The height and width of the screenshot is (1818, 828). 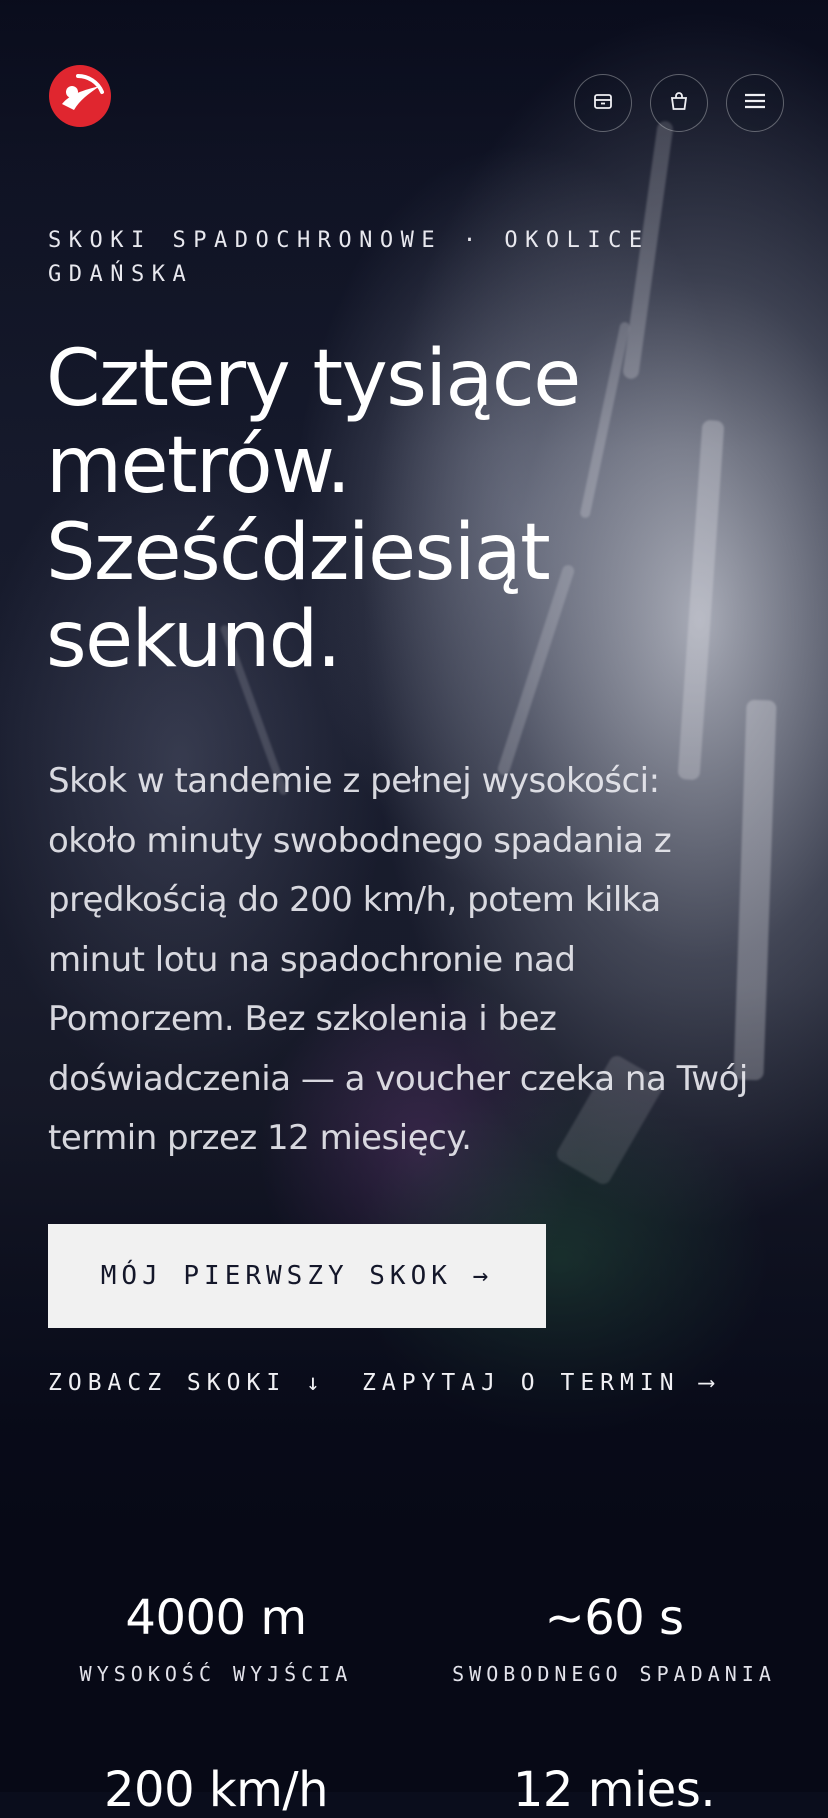 I want to click on ask-date-link: ZAPYTAJ O TERMIN ⟶, so click(x=540, y=1383).